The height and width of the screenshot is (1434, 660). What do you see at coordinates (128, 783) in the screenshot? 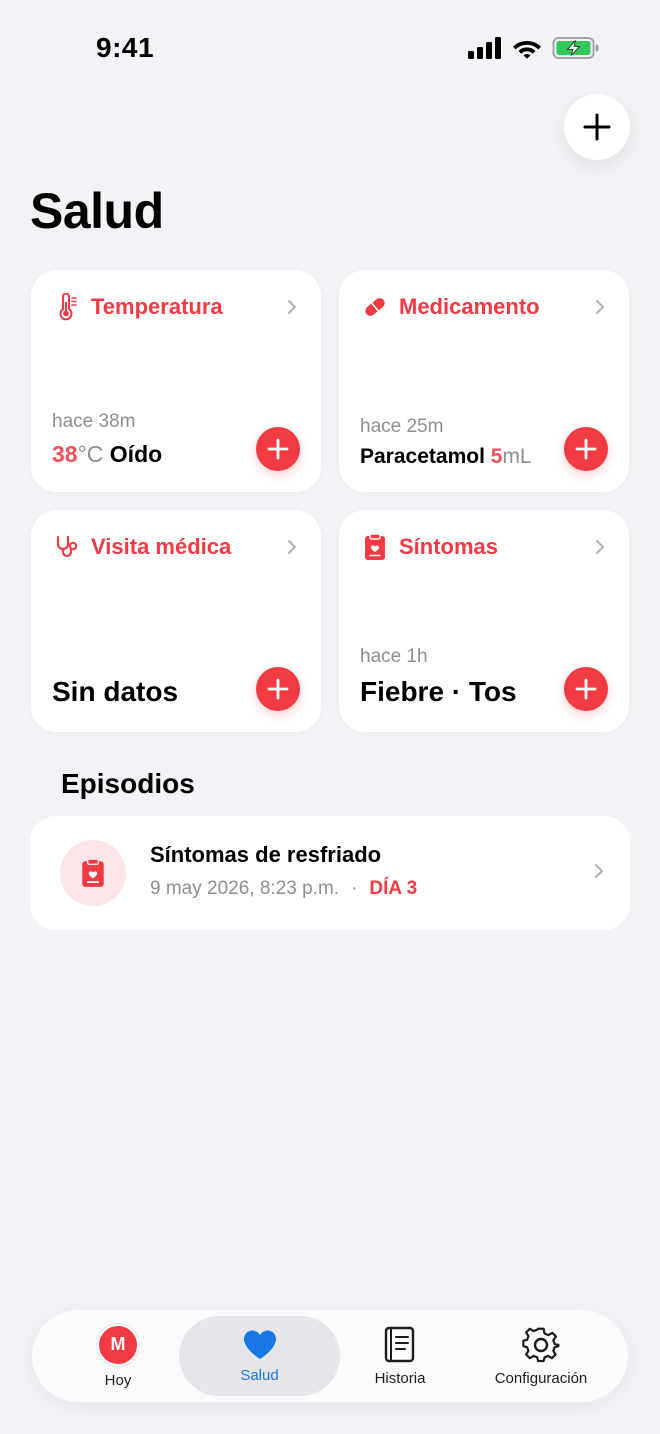
I see `episodes-section-title: Episodios` at bounding box center [128, 783].